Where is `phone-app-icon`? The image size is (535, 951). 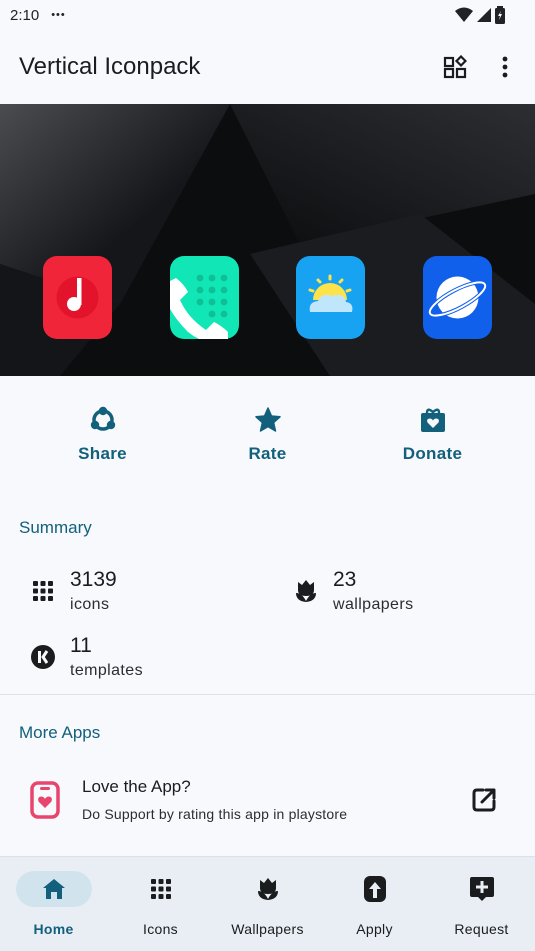
phone-app-icon is located at coordinates (201, 299).